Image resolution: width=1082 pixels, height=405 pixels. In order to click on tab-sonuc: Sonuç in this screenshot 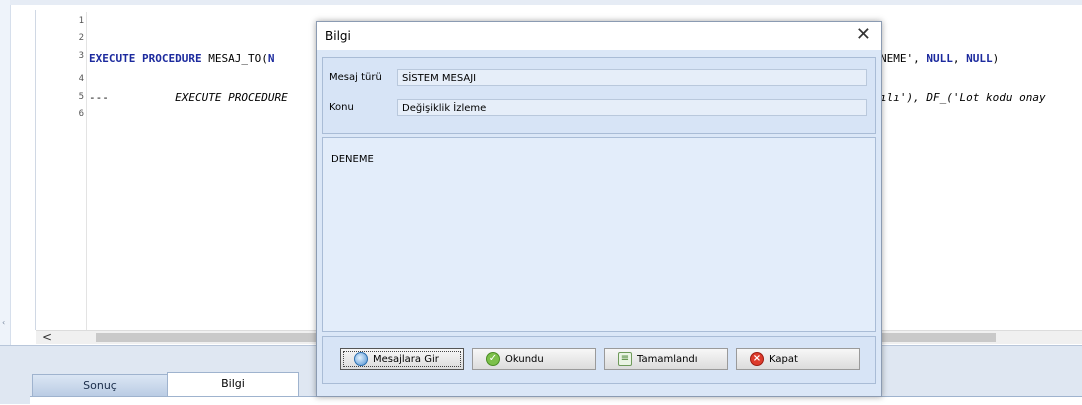, I will do `click(100, 385)`.